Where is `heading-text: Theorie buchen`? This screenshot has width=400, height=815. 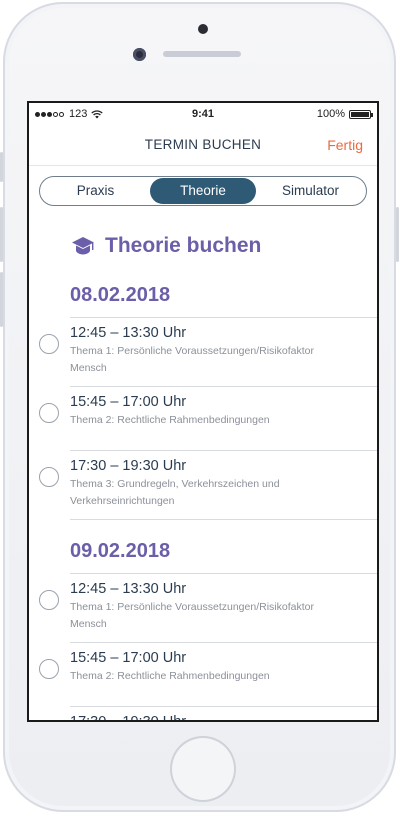
heading-text: Theorie buchen is located at coordinates (183, 245).